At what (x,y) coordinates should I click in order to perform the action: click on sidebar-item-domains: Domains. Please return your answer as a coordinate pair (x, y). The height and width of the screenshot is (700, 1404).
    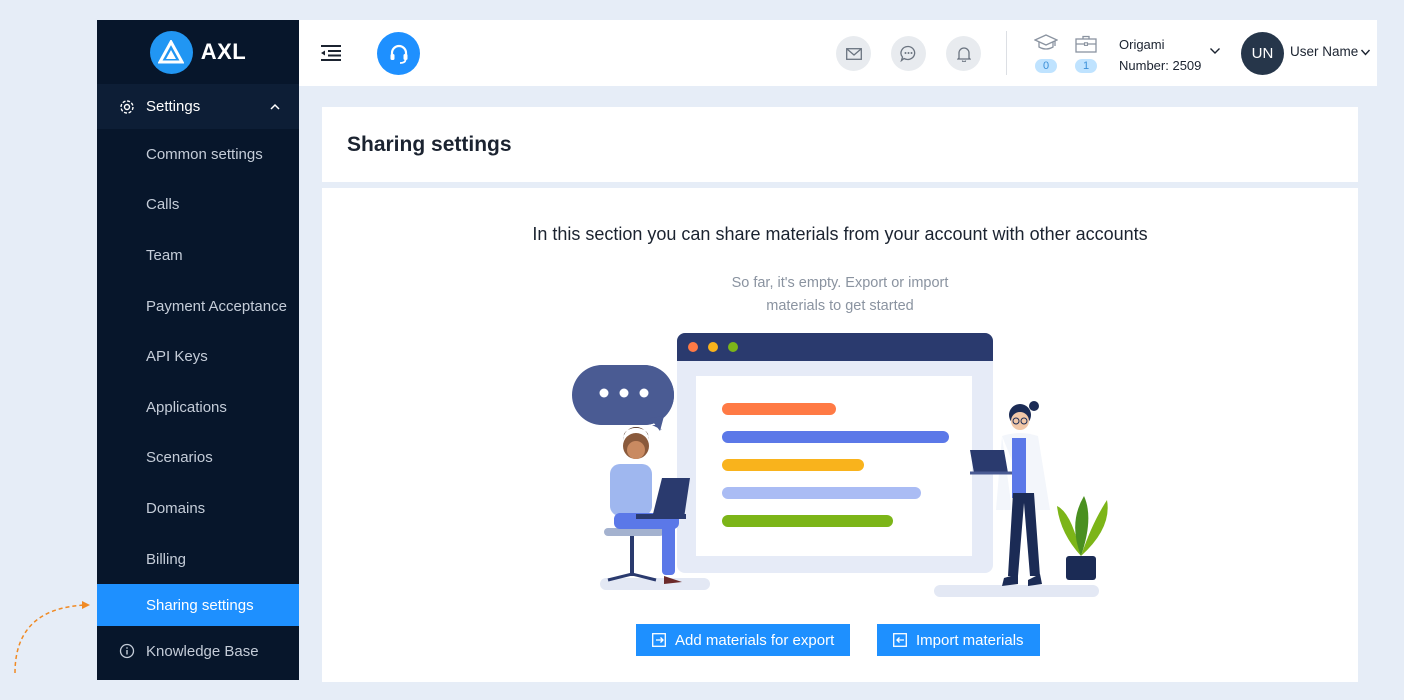
    Looking at the image, I should click on (198, 508).